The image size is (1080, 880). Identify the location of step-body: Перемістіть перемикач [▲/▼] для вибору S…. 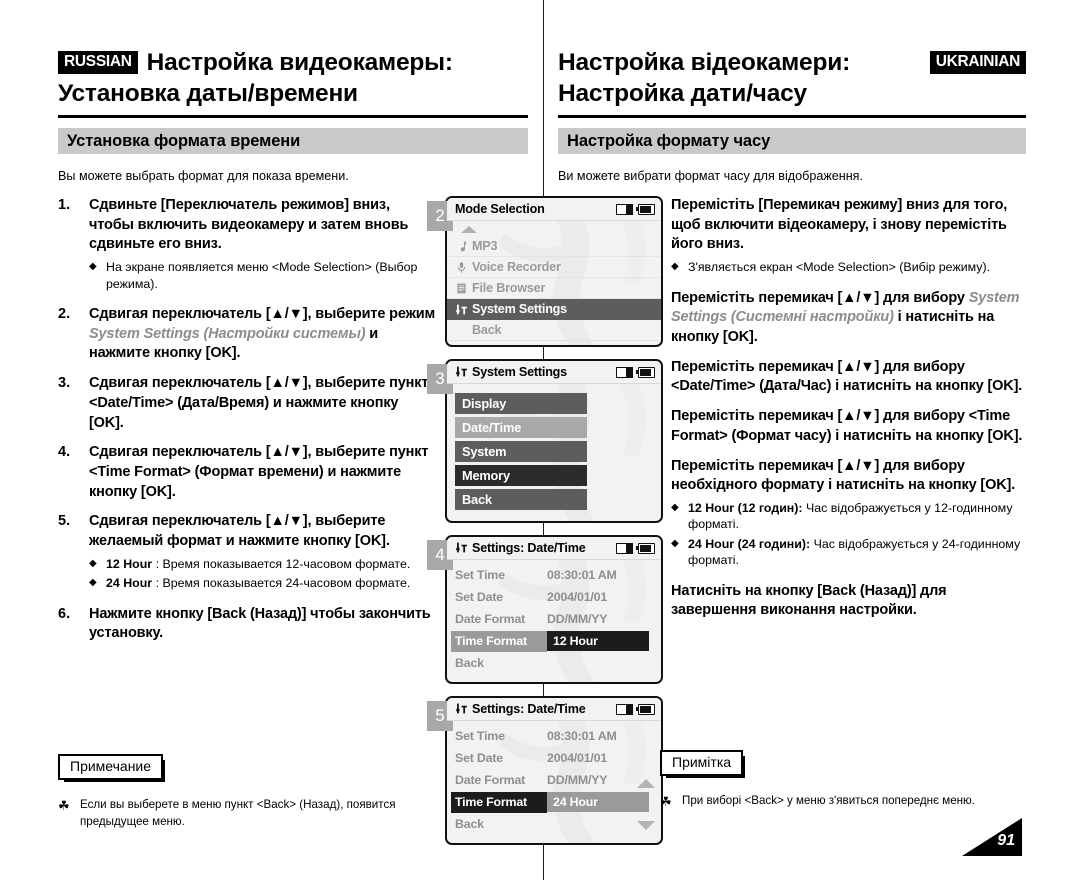
(849, 318).